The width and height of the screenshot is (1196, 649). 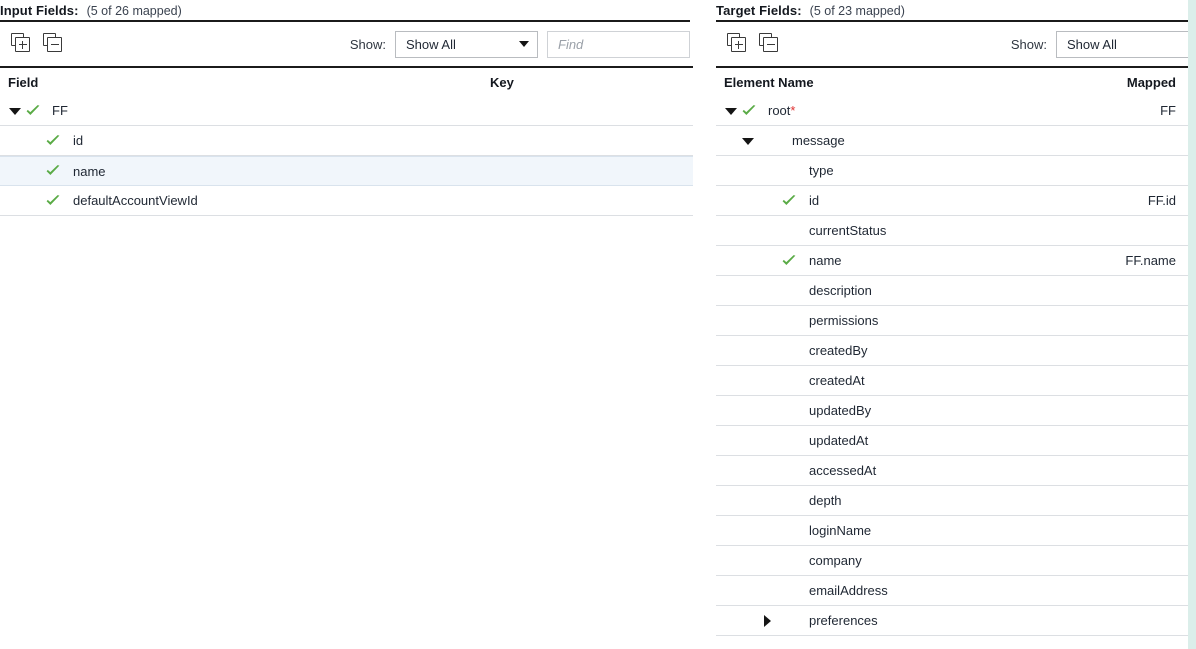 What do you see at coordinates (952, 591) in the screenshot?
I see `tree-row: emailAddress` at bounding box center [952, 591].